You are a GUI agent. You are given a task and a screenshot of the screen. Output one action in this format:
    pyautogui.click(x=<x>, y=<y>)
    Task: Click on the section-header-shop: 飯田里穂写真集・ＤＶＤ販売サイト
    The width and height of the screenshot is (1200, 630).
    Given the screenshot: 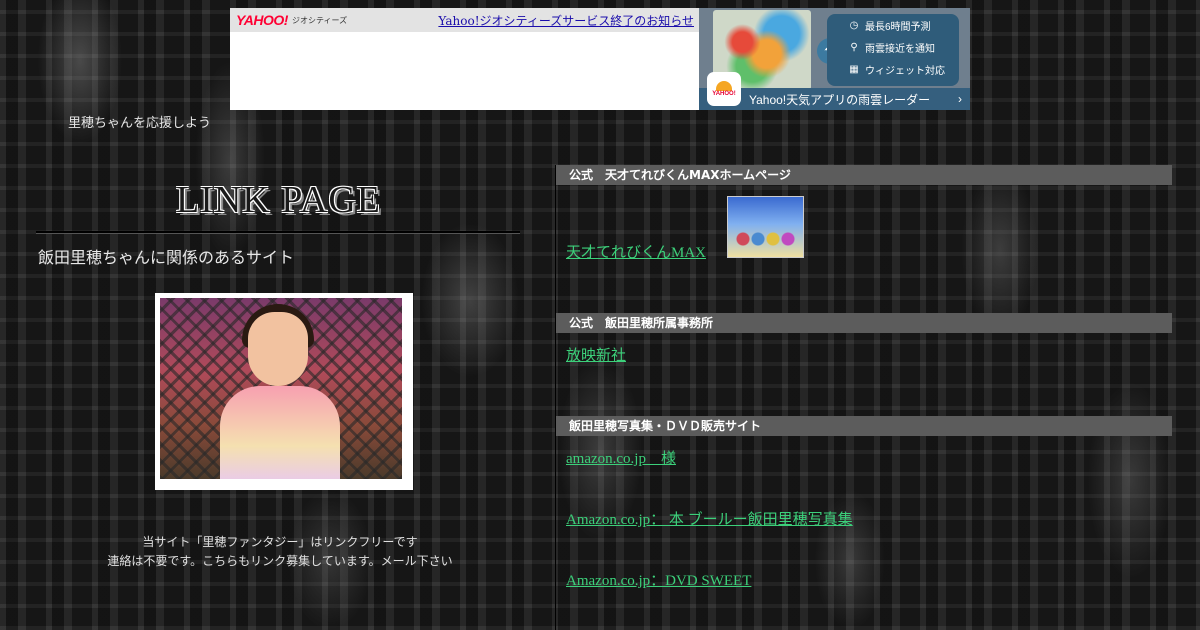 What is the action you would take?
    pyautogui.click(x=864, y=426)
    